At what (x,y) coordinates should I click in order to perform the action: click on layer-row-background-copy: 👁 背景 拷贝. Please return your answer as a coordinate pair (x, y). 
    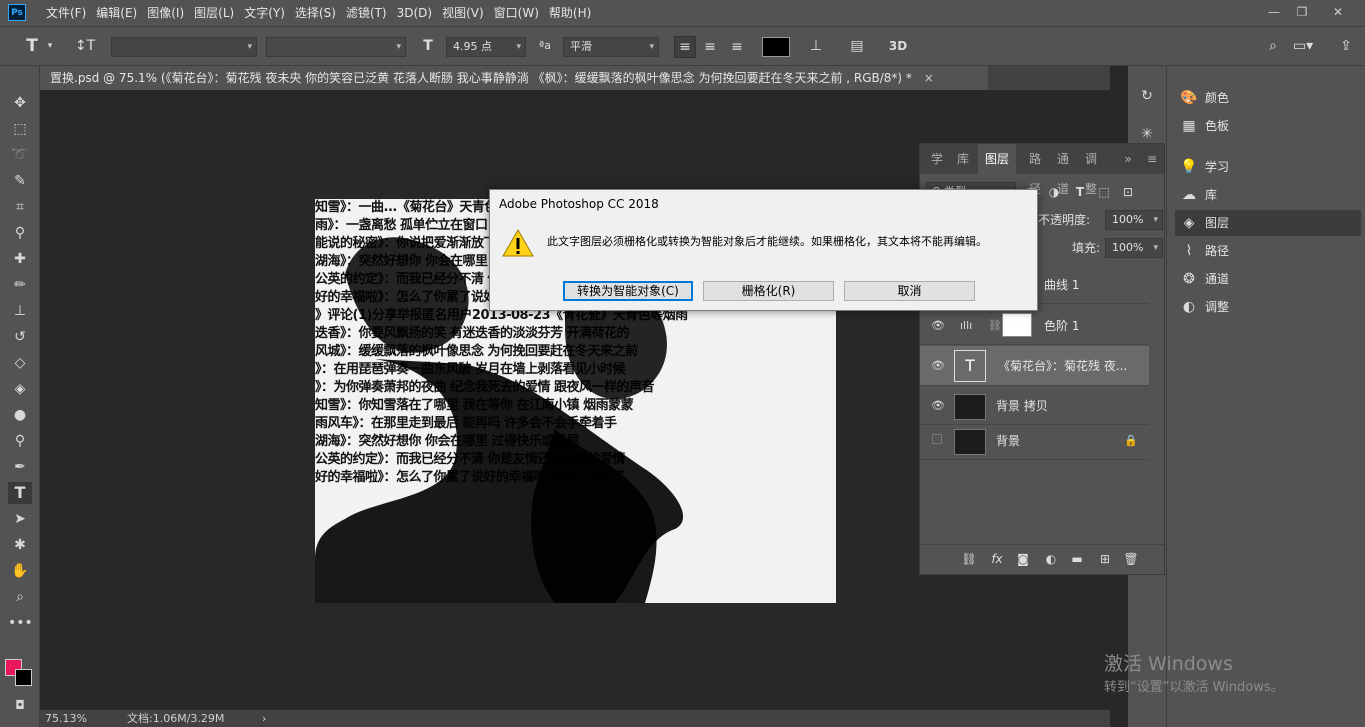
    Looking at the image, I should click on (1034, 406).